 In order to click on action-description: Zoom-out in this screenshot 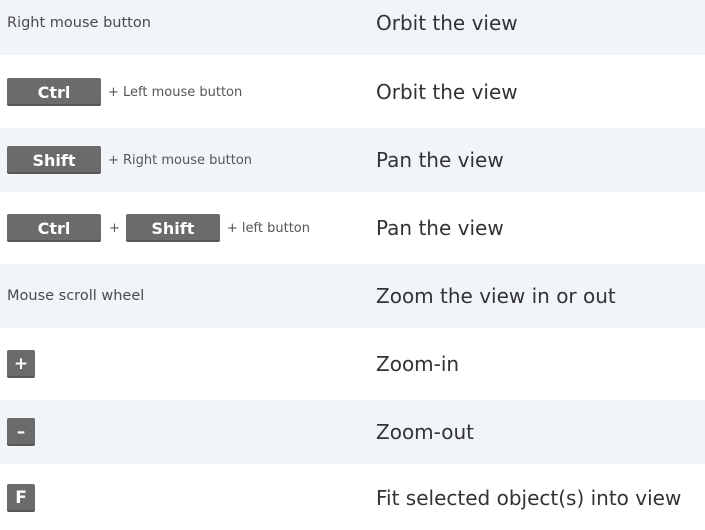, I will do `click(425, 432)`.